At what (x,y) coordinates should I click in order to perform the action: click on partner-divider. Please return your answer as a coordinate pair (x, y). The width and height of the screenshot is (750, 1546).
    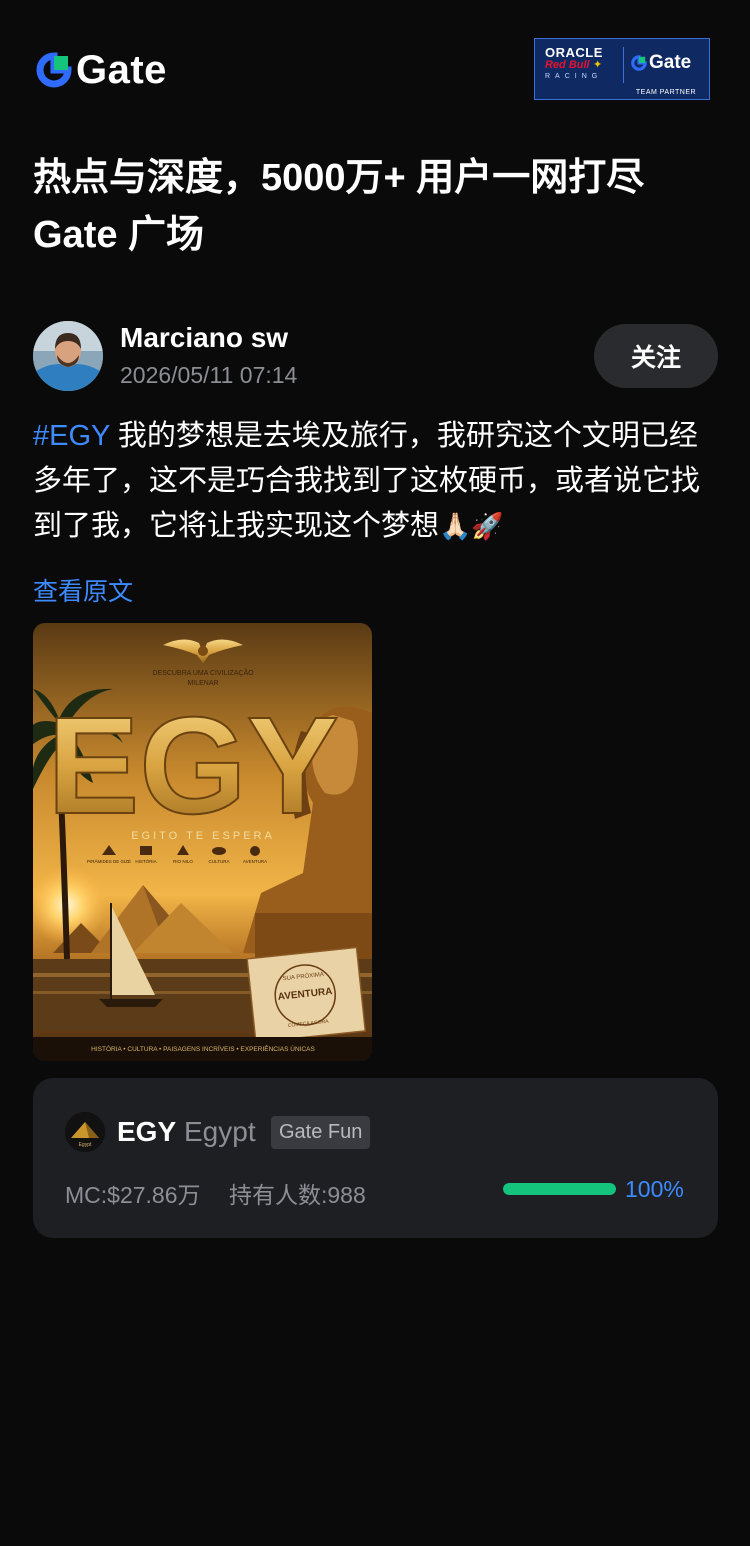
    Looking at the image, I should click on (623, 65).